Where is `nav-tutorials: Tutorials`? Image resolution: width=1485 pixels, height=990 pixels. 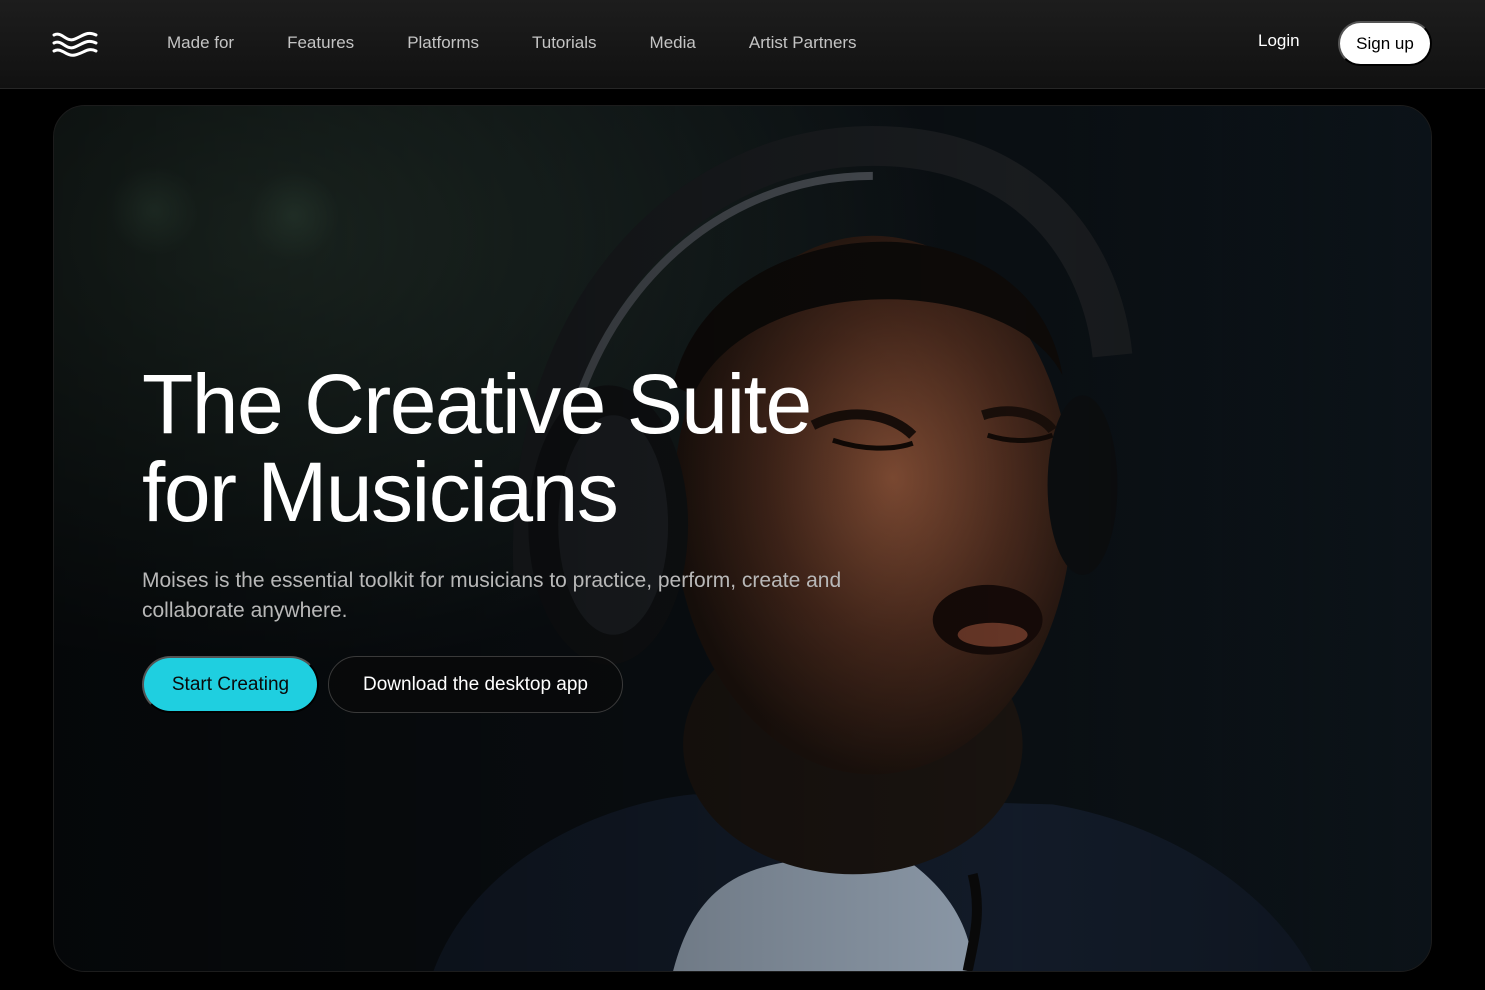 nav-tutorials: Tutorials is located at coordinates (564, 43).